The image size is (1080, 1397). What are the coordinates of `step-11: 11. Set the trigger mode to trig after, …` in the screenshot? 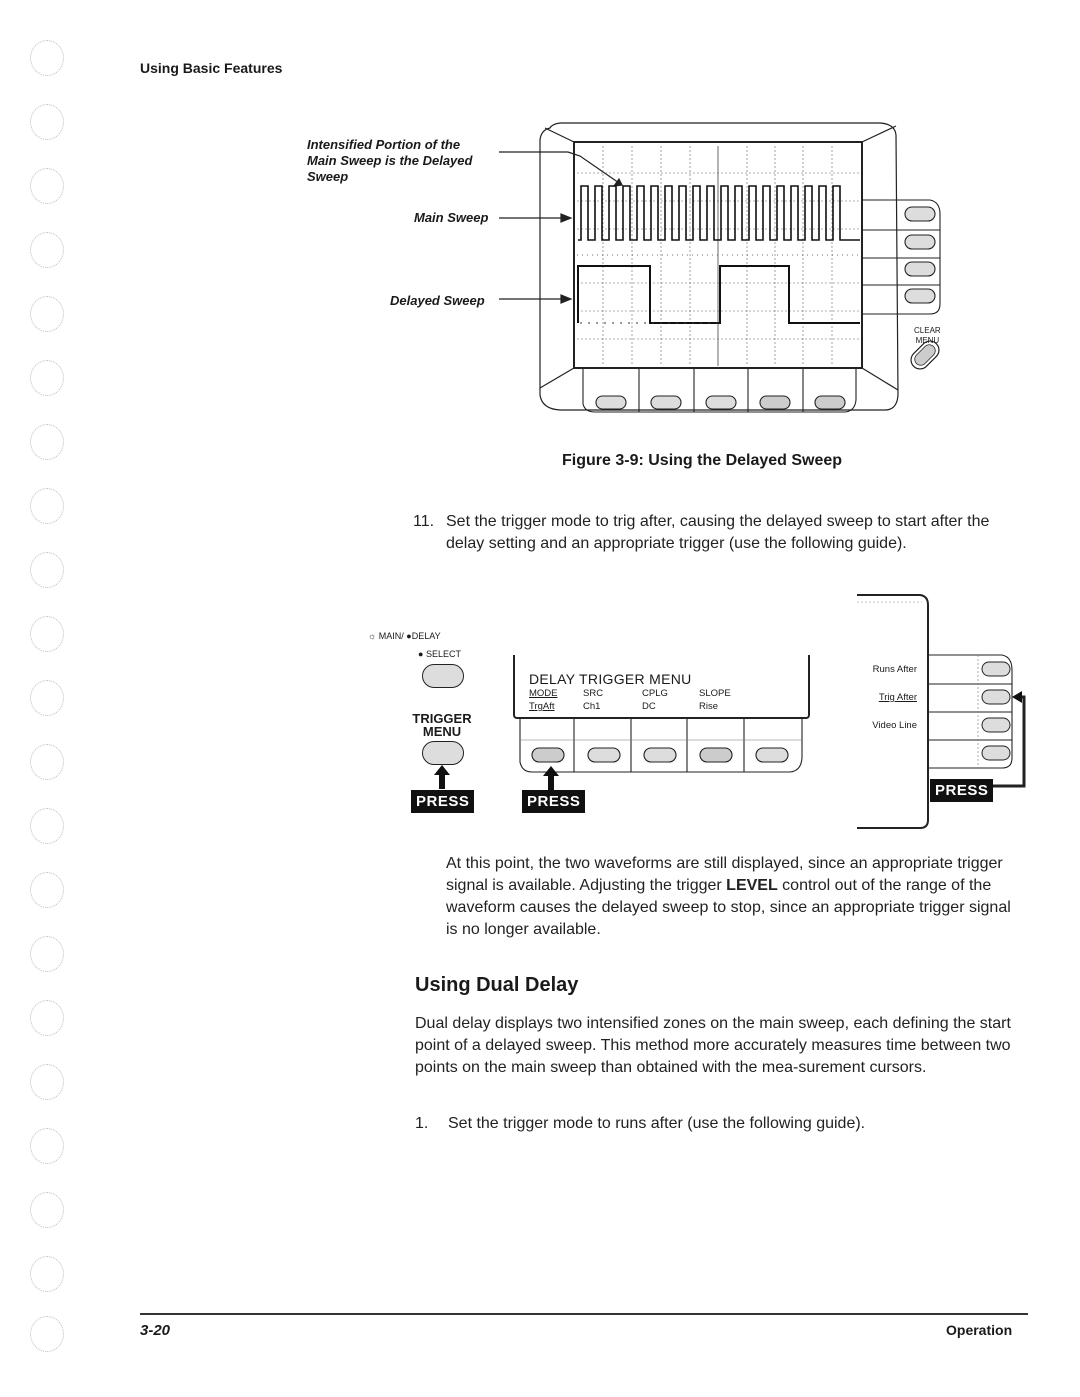 It's located at (701, 532).